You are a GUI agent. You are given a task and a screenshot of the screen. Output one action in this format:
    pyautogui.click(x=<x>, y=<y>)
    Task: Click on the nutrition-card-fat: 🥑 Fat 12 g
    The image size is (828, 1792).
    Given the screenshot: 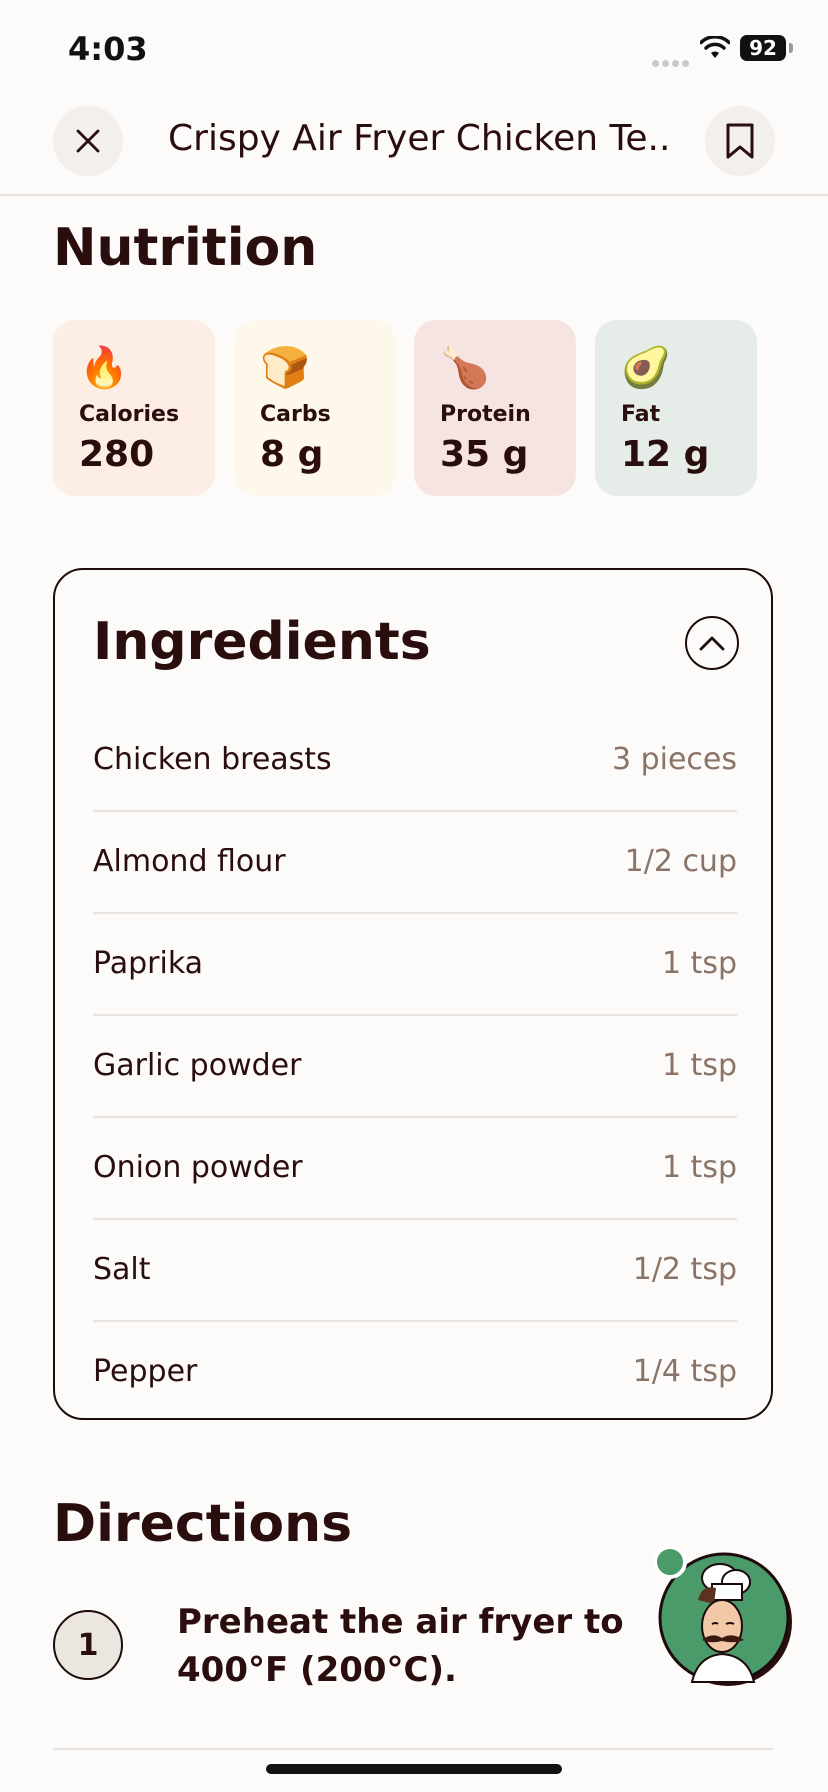 What is the action you would take?
    pyautogui.click(x=676, y=408)
    